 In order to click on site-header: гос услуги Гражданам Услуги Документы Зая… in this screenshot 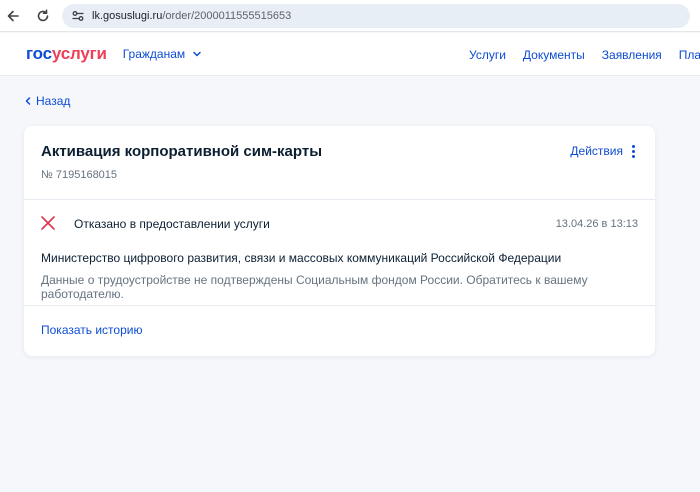, I will do `click(350, 54)`.